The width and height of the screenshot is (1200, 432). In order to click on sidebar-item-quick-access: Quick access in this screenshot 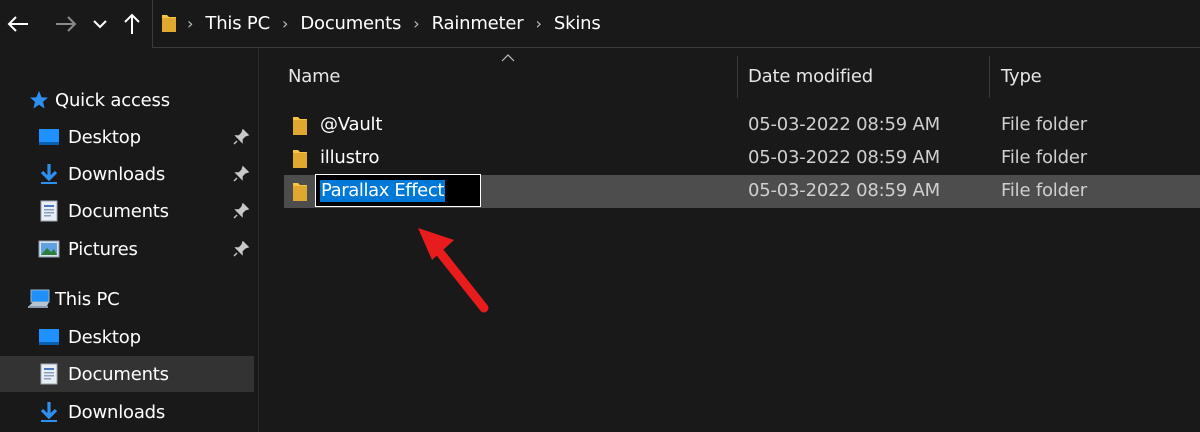, I will do `click(127, 100)`.